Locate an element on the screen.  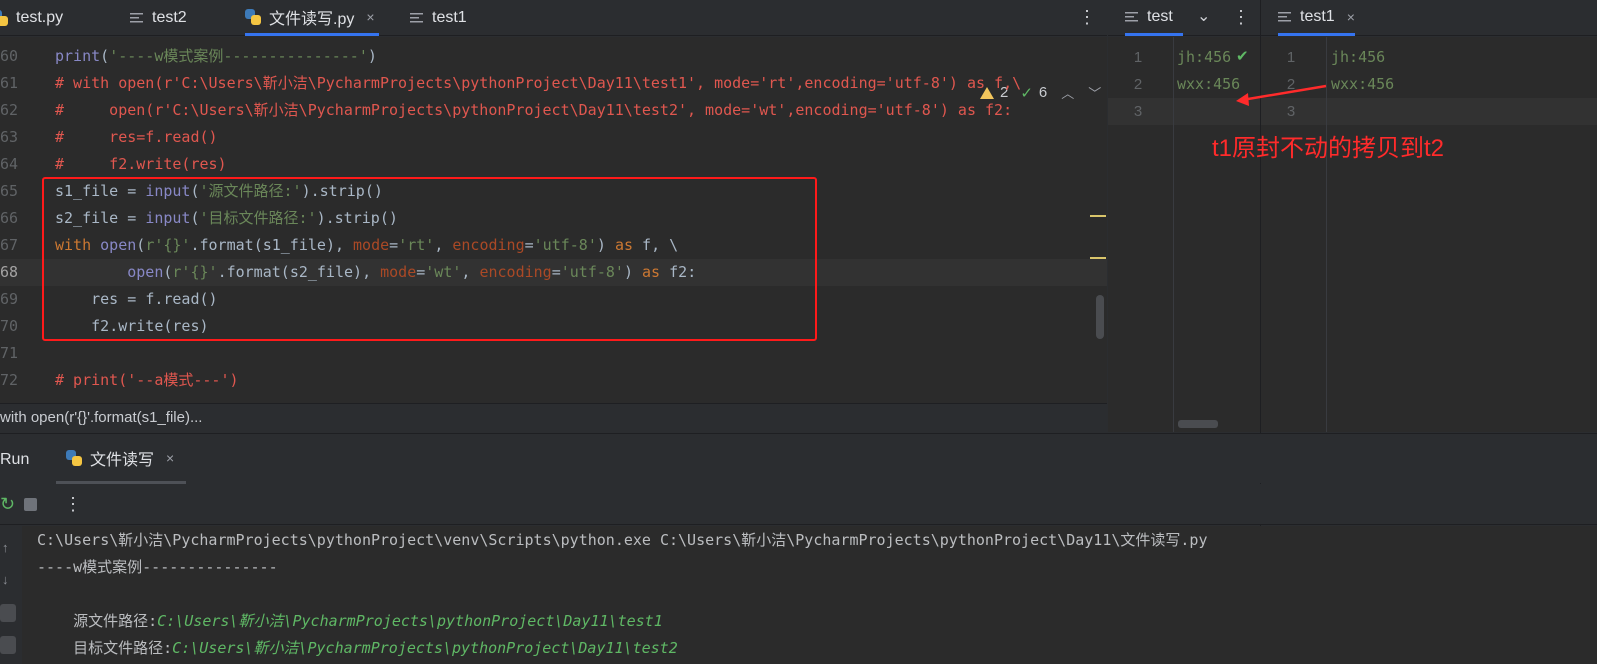
code-text: # res=f.read() is located at coordinates (136, 137).